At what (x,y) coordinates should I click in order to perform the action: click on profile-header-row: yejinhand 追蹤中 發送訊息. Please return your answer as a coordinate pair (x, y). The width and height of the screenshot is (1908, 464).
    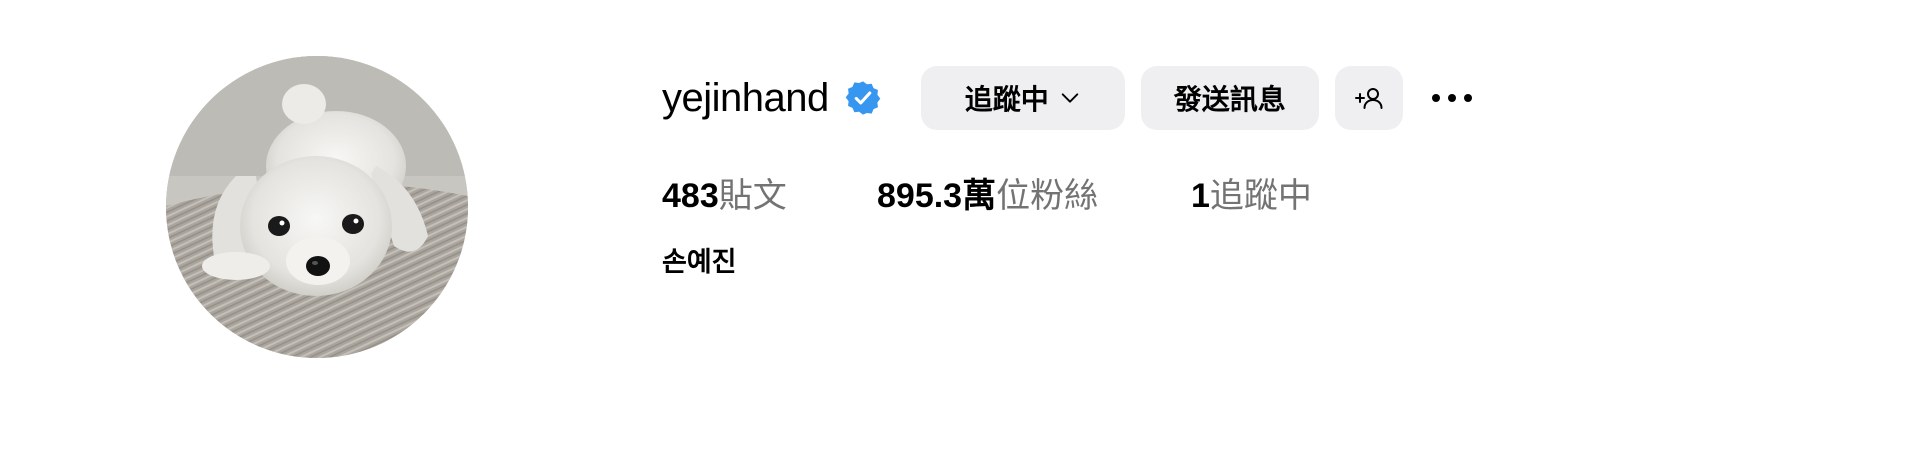
    Looking at the image, I should click on (1068, 98).